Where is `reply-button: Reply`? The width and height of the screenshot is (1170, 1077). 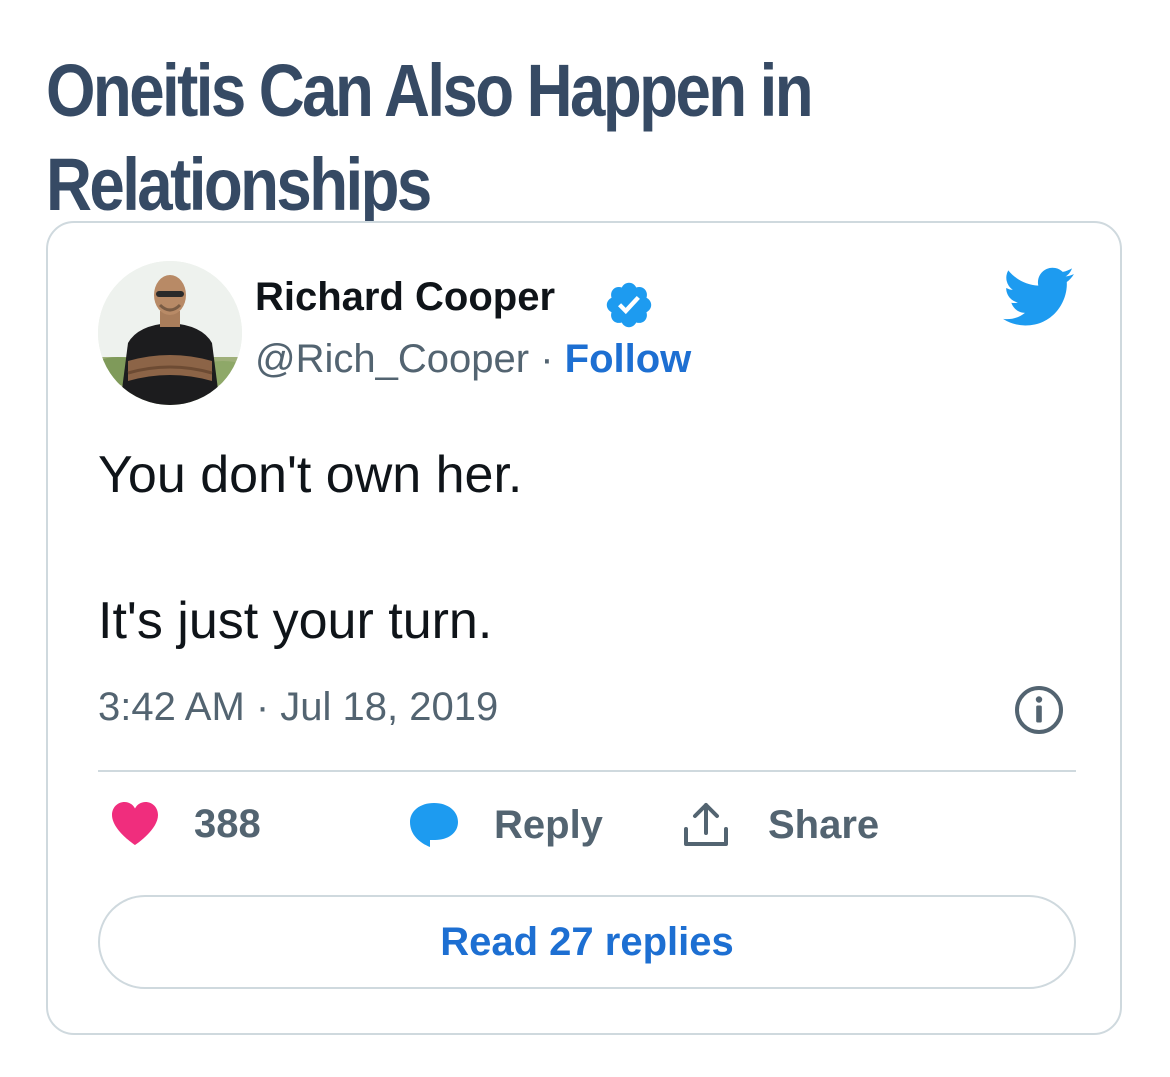
reply-button: Reply is located at coordinates (505, 825).